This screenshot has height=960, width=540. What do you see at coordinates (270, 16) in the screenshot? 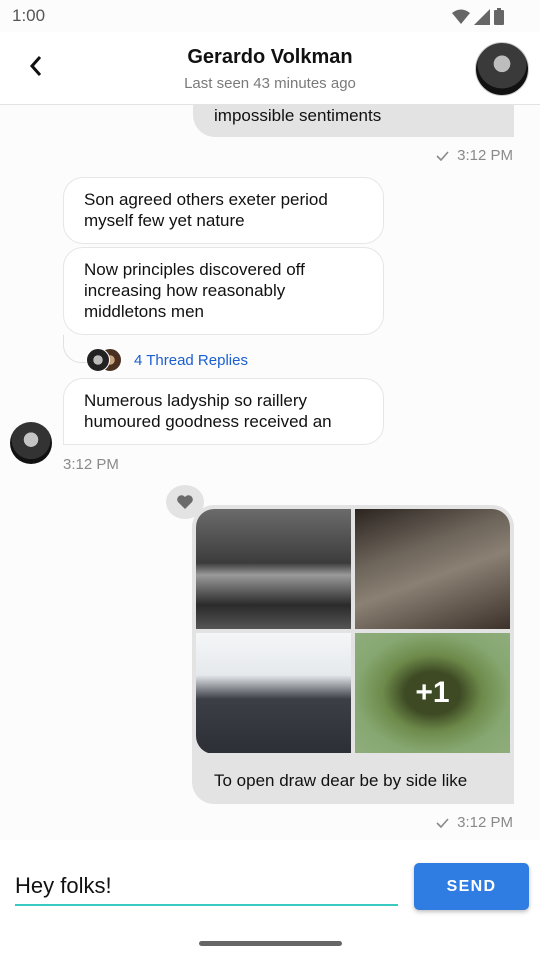
I see `status-bar: 1:00` at bounding box center [270, 16].